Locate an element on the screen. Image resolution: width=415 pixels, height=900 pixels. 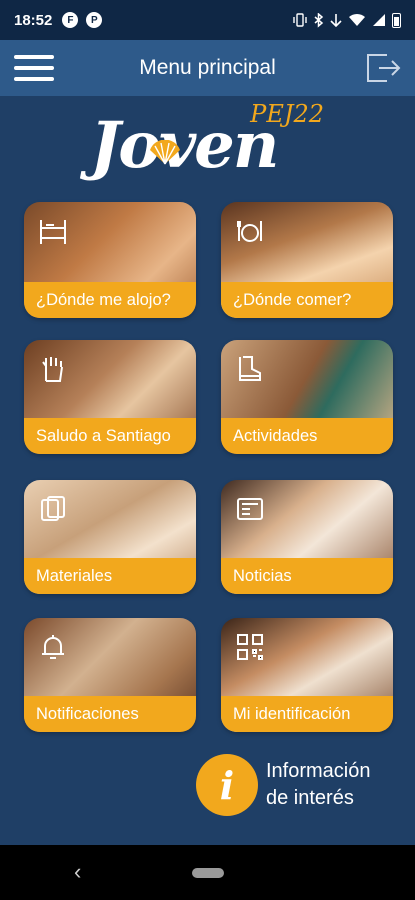
tile-activities: Actividades is located at coordinates (307, 397).